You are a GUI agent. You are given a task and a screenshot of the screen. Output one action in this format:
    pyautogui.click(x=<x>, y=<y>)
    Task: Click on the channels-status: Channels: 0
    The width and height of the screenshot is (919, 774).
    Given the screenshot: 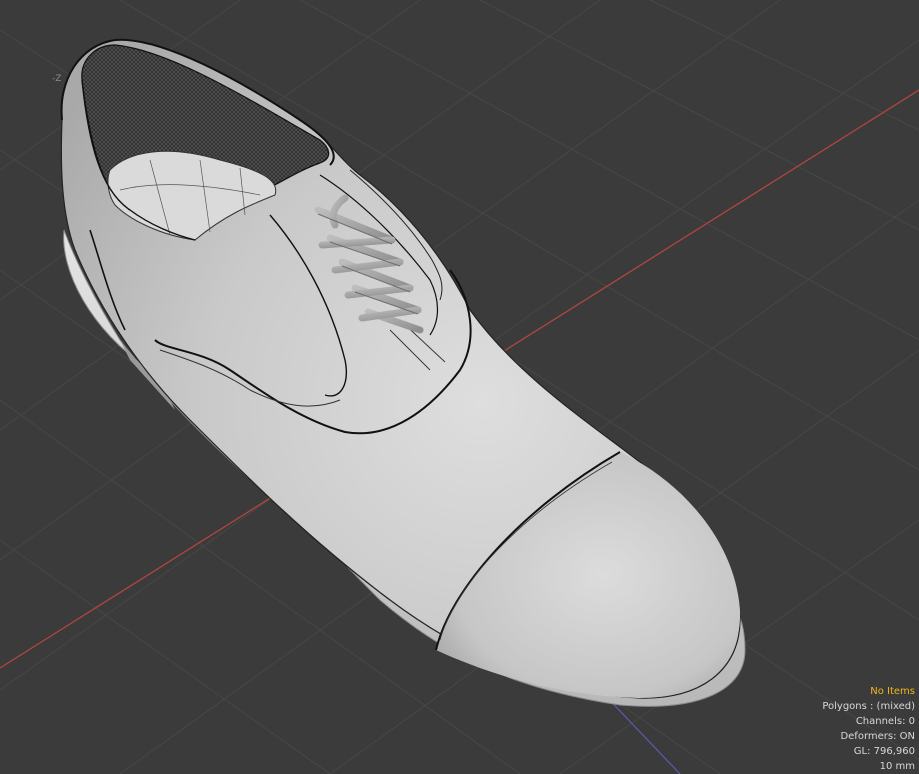 What is the action you would take?
    pyautogui.click(x=885, y=721)
    